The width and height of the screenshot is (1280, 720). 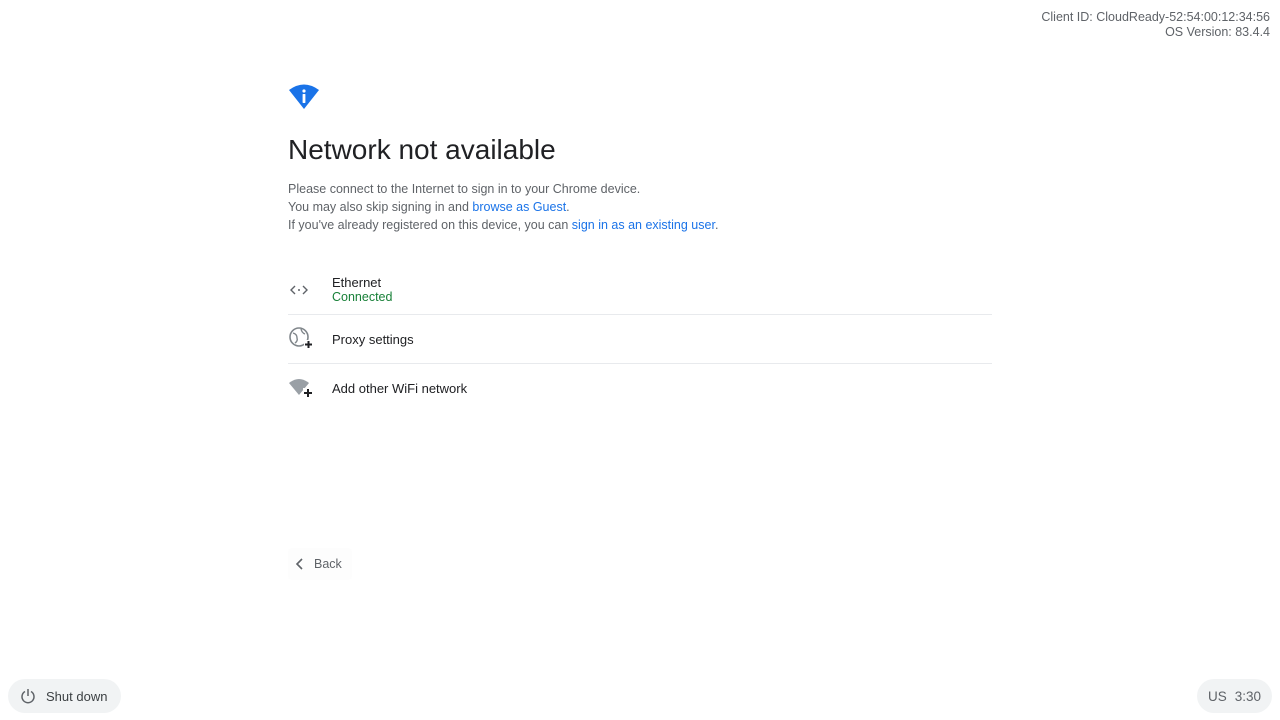 What do you see at coordinates (1217, 32) in the screenshot?
I see `os-version-text: OS Version: 83.4.4` at bounding box center [1217, 32].